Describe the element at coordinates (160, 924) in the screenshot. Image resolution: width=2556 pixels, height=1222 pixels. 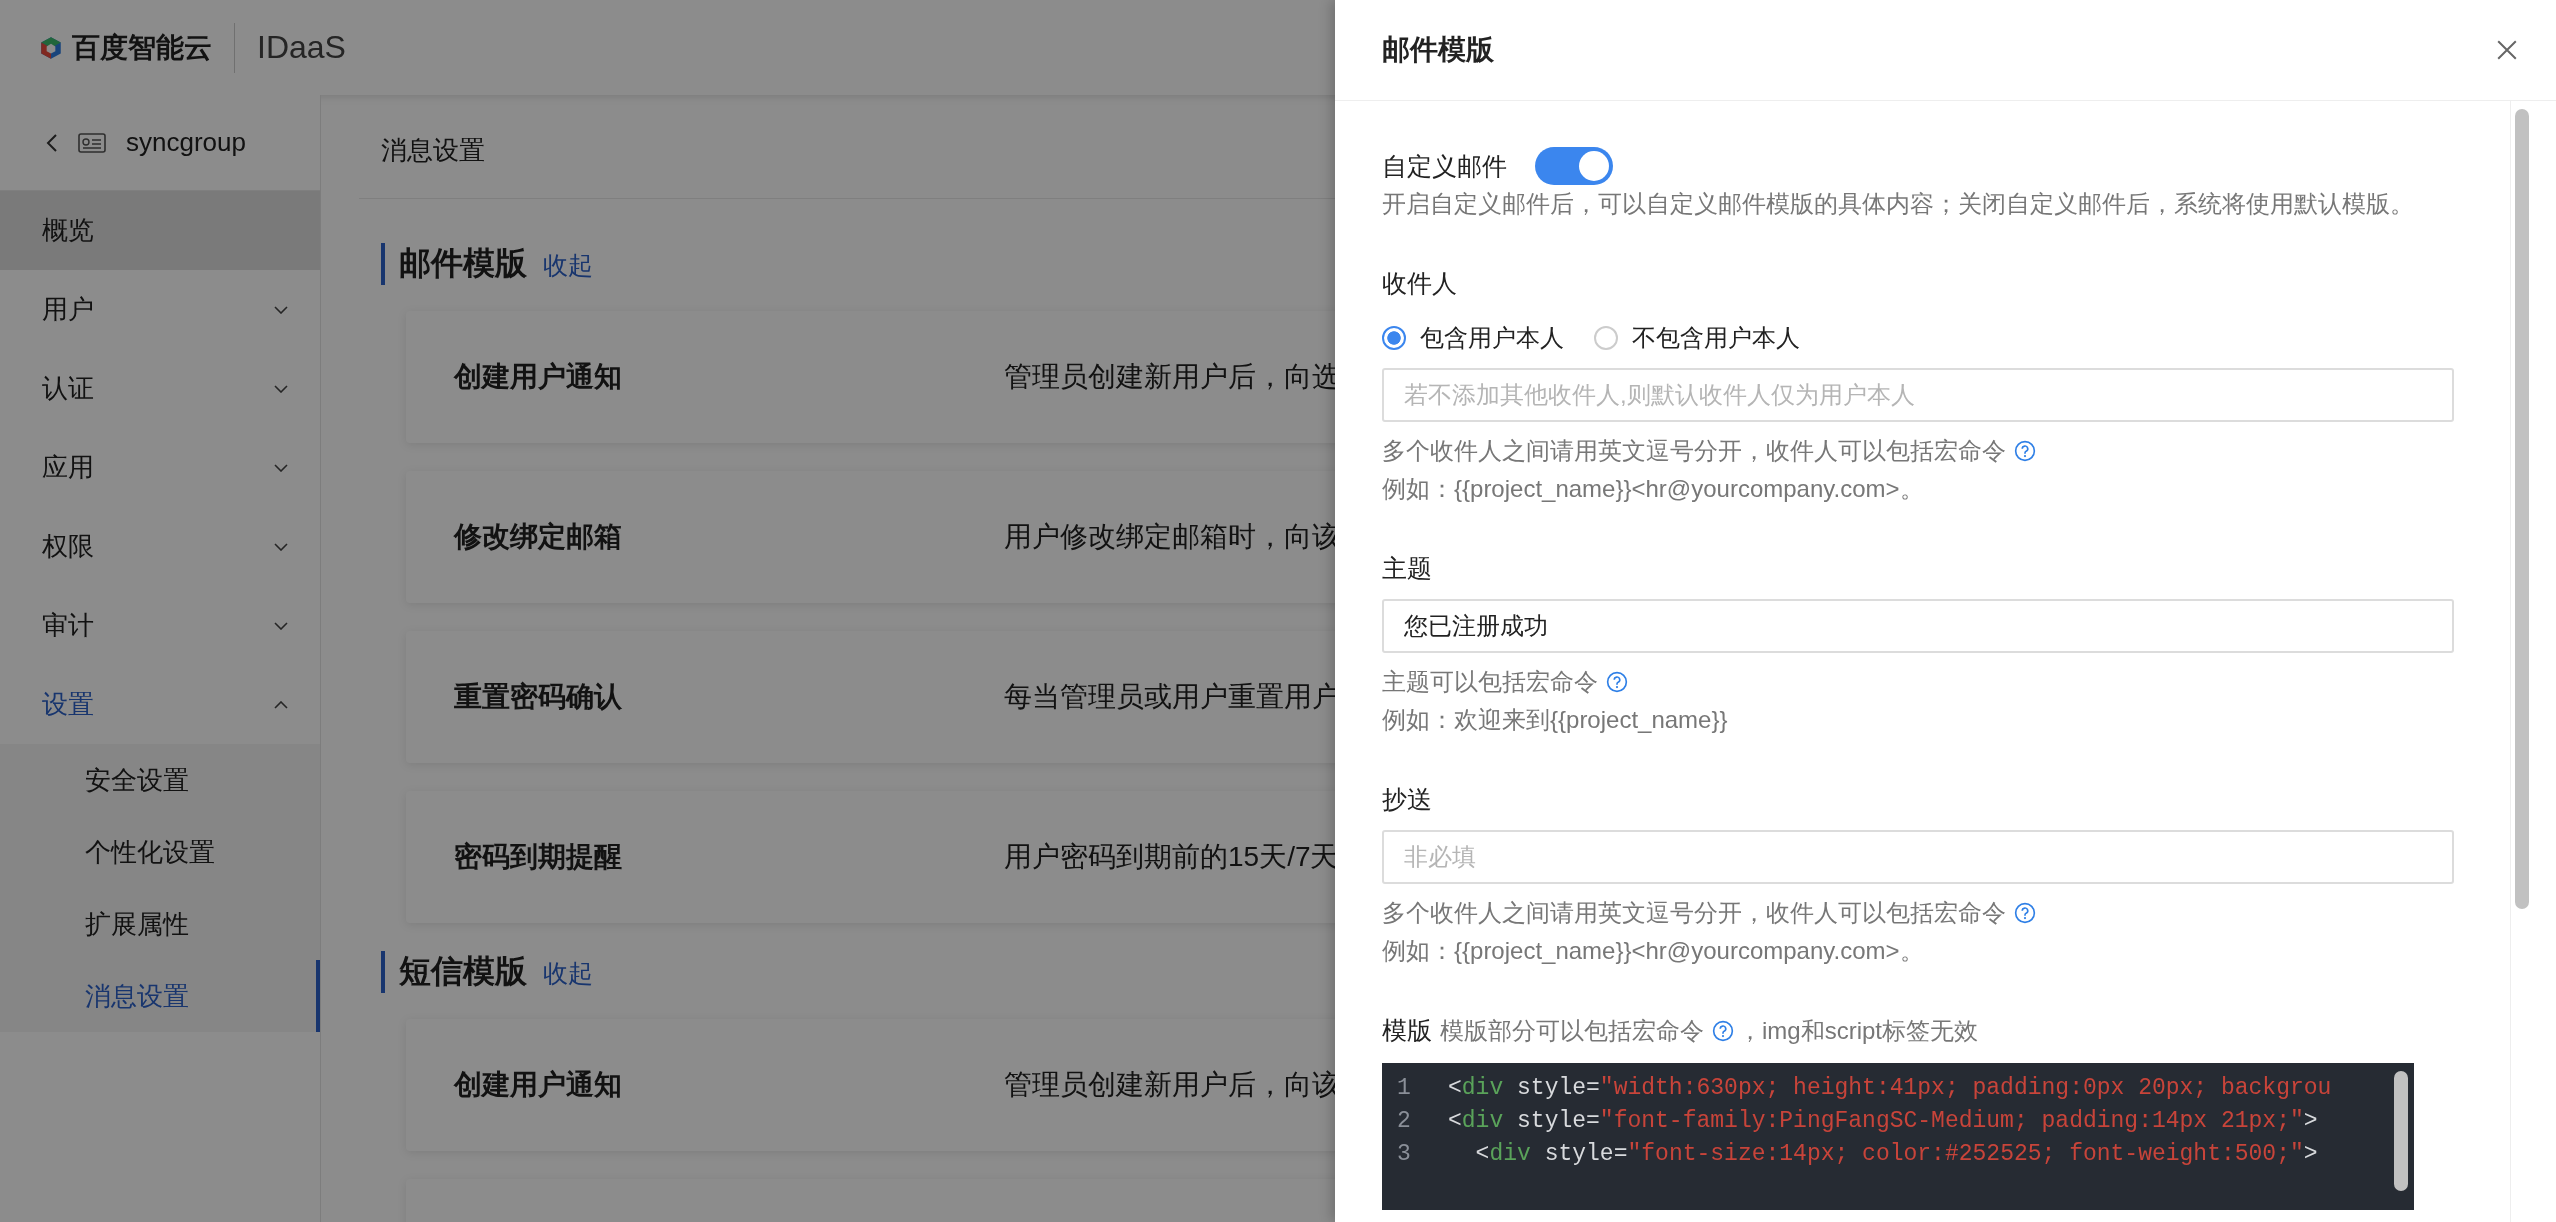
I see `nav-subitem: 扩展属性` at that location.